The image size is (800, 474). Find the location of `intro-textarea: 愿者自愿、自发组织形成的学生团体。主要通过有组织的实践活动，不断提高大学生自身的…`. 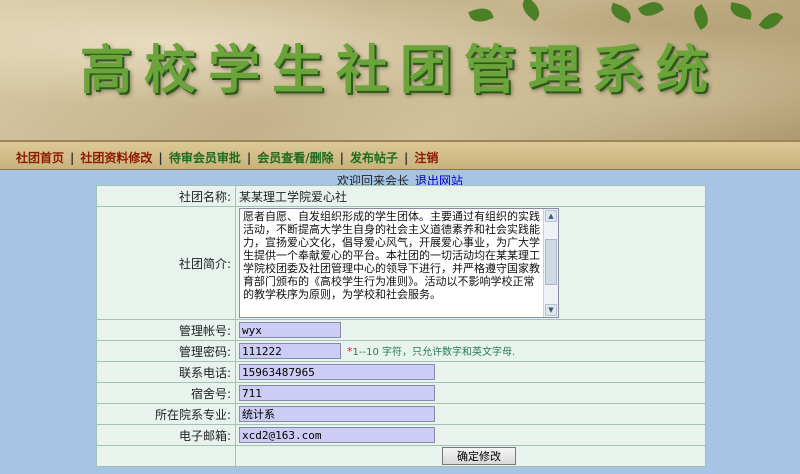

intro-textarea: 愿者自愿、自发组织形成的学生团体。主要通过有组织的实践活动，不断提高大学生自身的… is located at coordinates (399, 263).